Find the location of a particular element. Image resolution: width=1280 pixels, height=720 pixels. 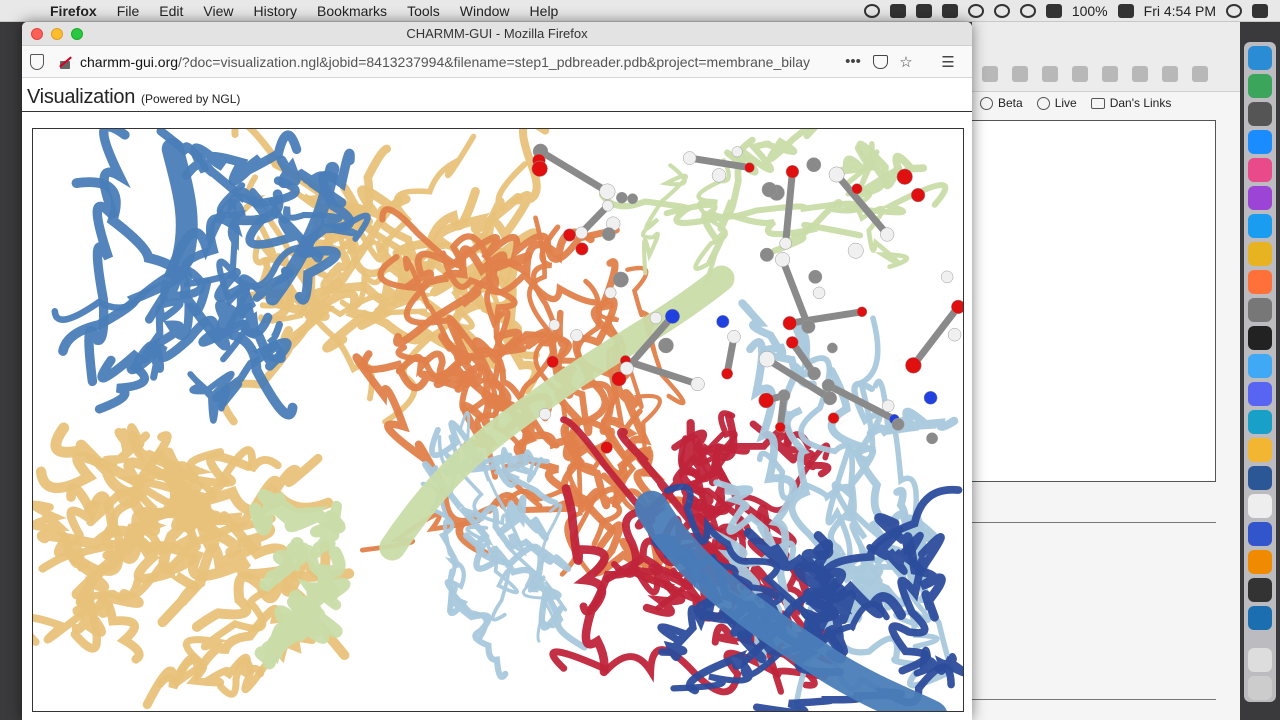

clock: Fri 4:54 PM is located at coordinates (1180, 11).